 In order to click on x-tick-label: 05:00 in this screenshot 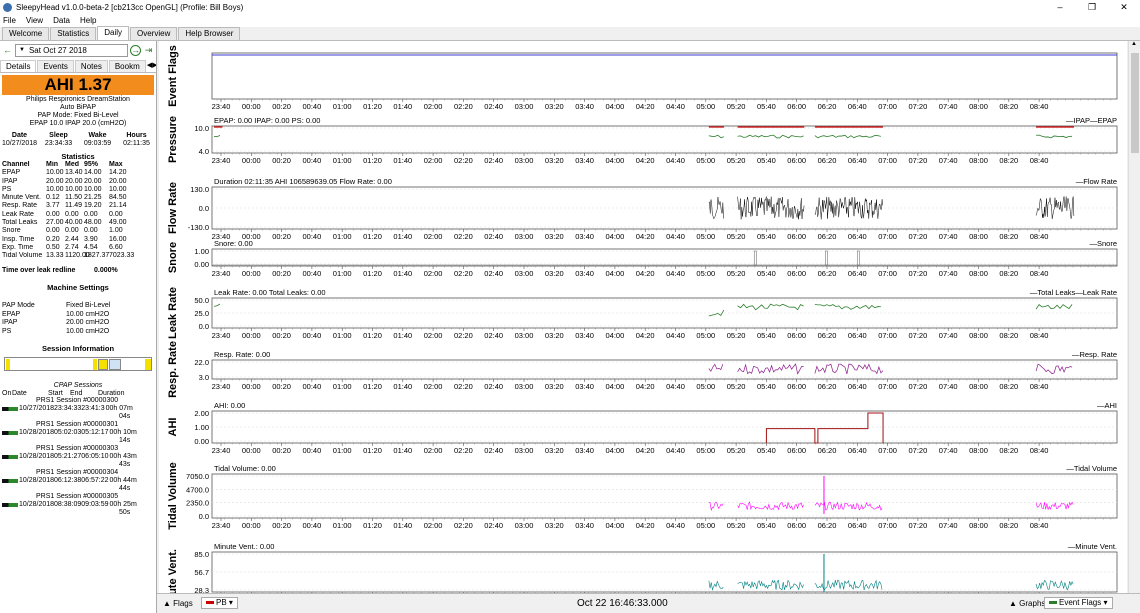, I will do `click(705, 273)`.